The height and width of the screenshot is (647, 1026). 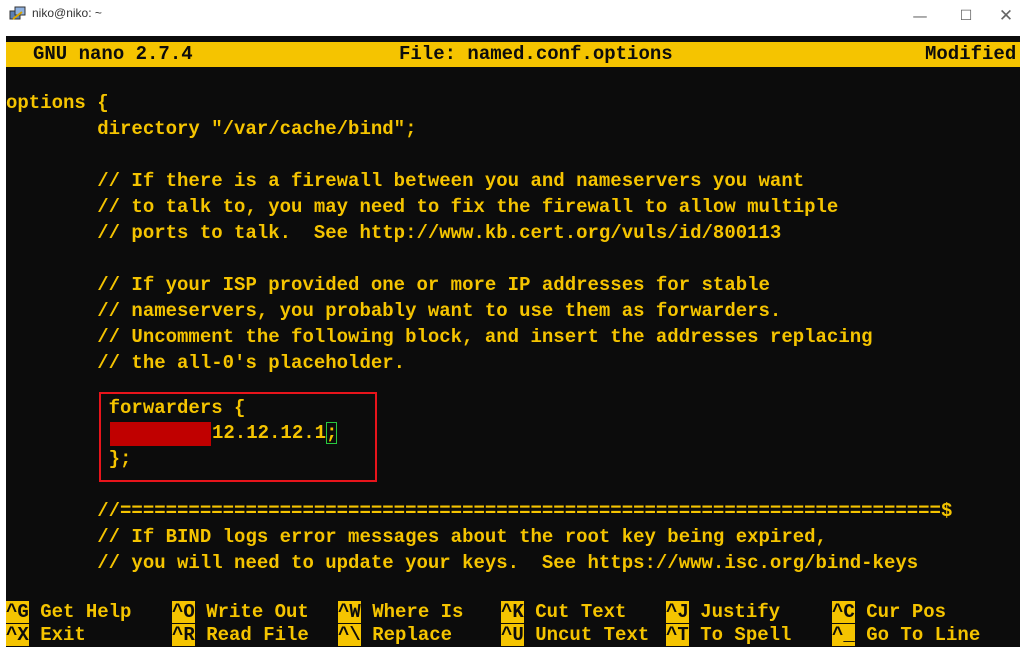 What do you see at coordinates (966, 16) in the screenshot?
I see `maximize-button: ☐` at bounding box center [966, 16].